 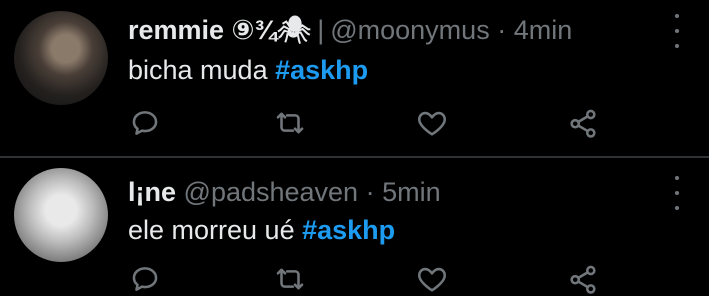 I want to click on tweet-text-body: bicha muda, so click(x=198, y=70).